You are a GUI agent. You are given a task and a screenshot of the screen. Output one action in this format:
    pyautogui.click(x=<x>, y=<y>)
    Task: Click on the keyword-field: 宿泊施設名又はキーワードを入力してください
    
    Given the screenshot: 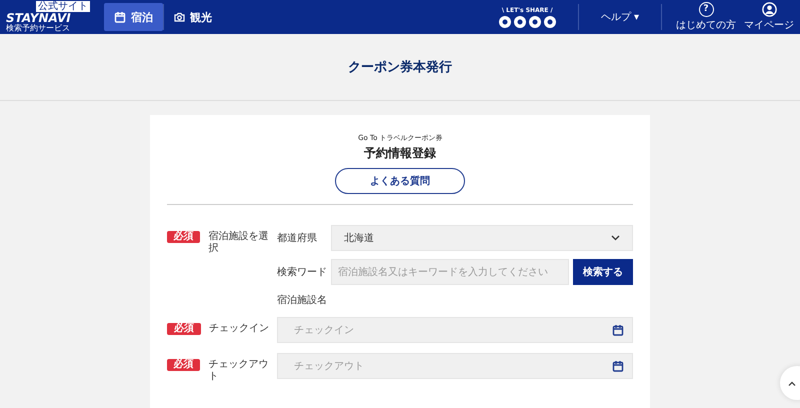 What is the action you would take?
    pyautogui.click(x=450, y=272)
    